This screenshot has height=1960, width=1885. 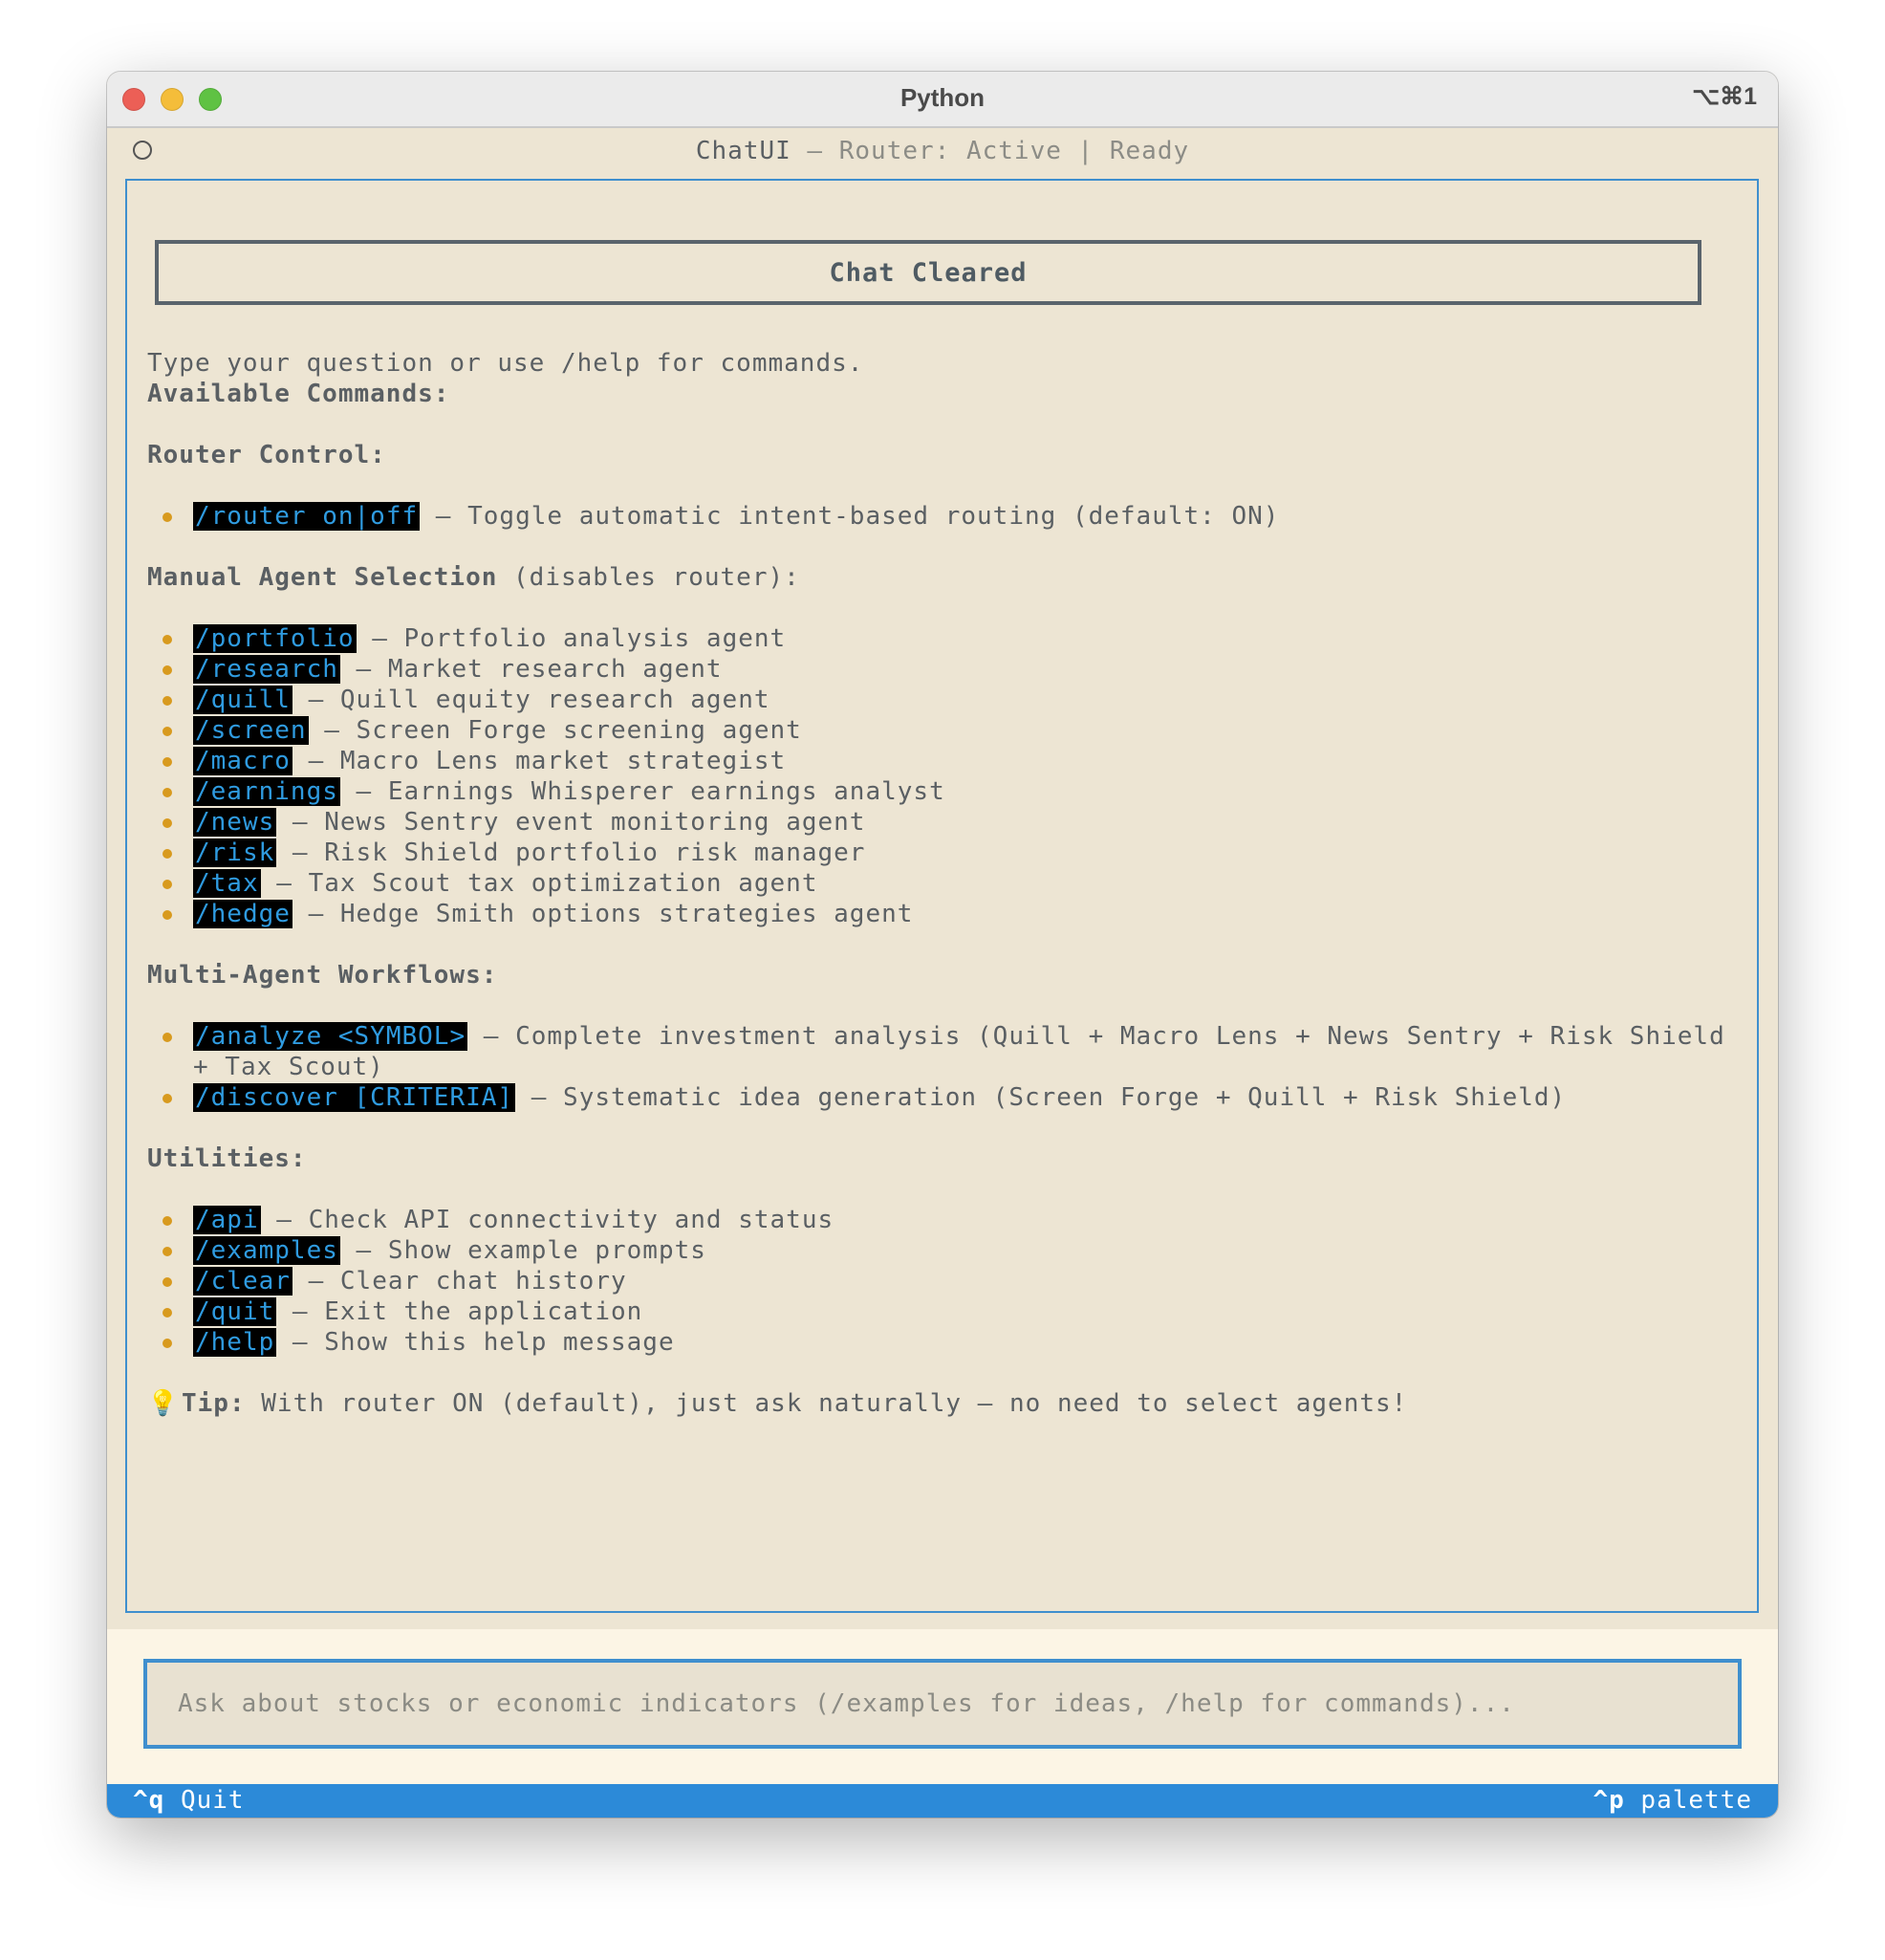 I want to click on command-description: – Quill equity research agent, so click(x=531, y=700).